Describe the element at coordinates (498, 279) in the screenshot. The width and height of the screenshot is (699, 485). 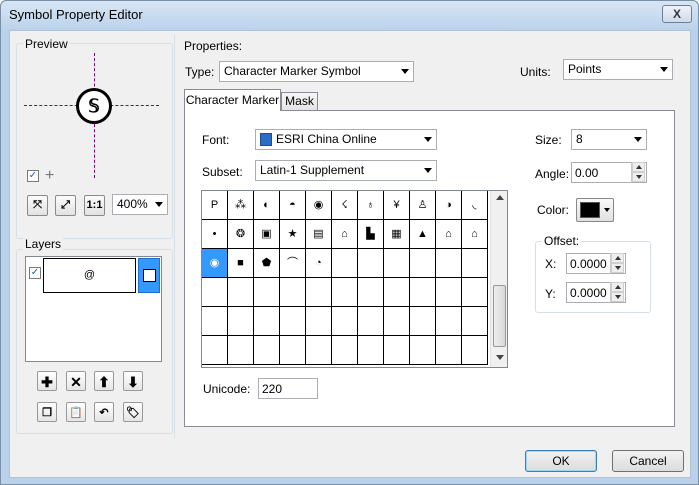
I see `grid-scrollbar` at that location.